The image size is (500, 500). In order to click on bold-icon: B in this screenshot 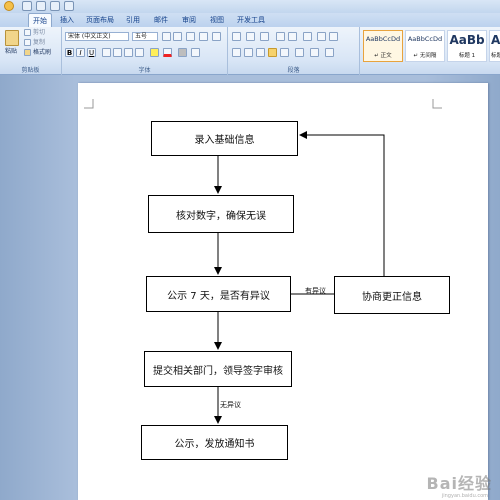, I will do `click(69, 52)`.